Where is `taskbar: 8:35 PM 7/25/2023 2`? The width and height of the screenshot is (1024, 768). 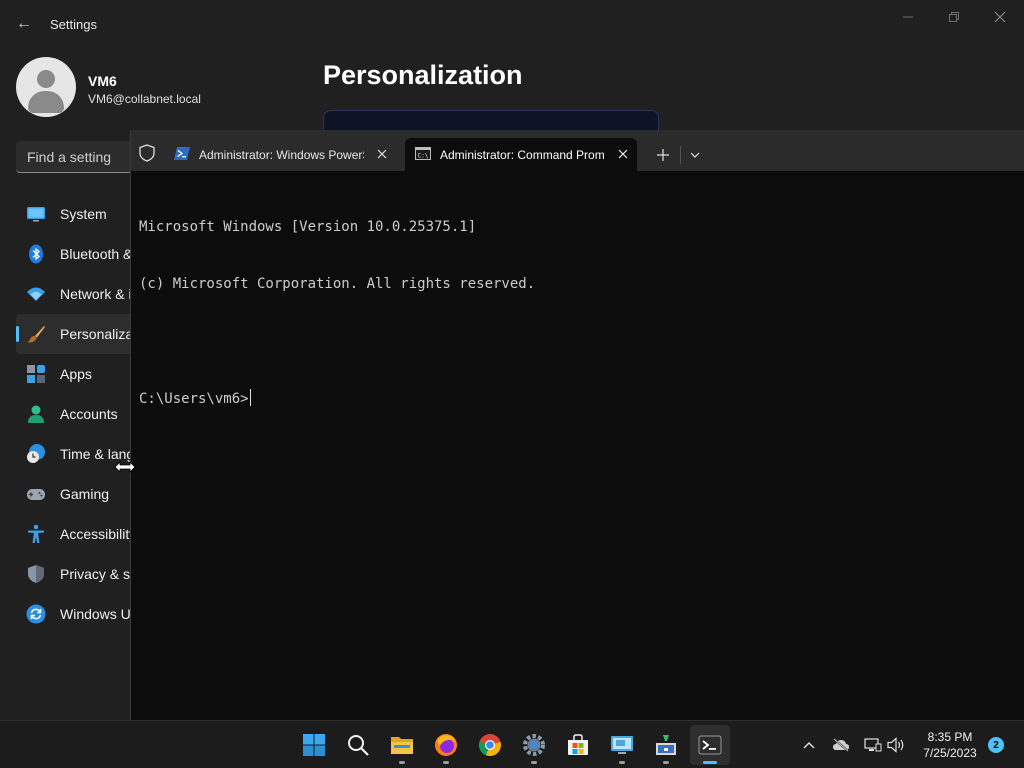 taskbar: 8:35 PM 7/25/2023 2 is located at coordinates (512, 744).